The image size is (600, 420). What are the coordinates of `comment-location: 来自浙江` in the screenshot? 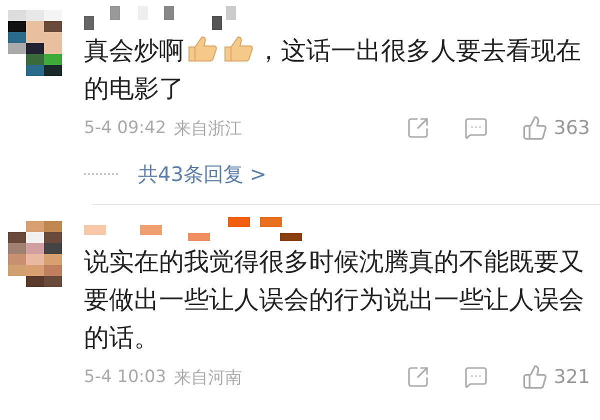 It's located at (208, 129).